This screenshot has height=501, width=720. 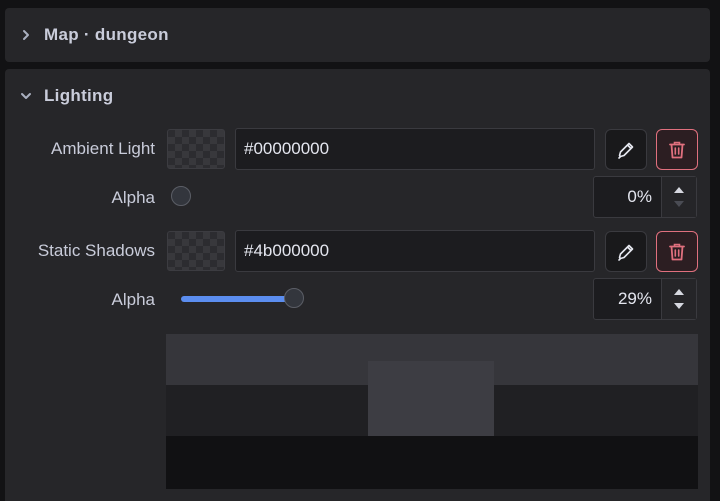 What do you see at coordinates (366, 299) in the screenshot?
I see `static-shadows-alpha-slider` at bounding box center [366, 299].